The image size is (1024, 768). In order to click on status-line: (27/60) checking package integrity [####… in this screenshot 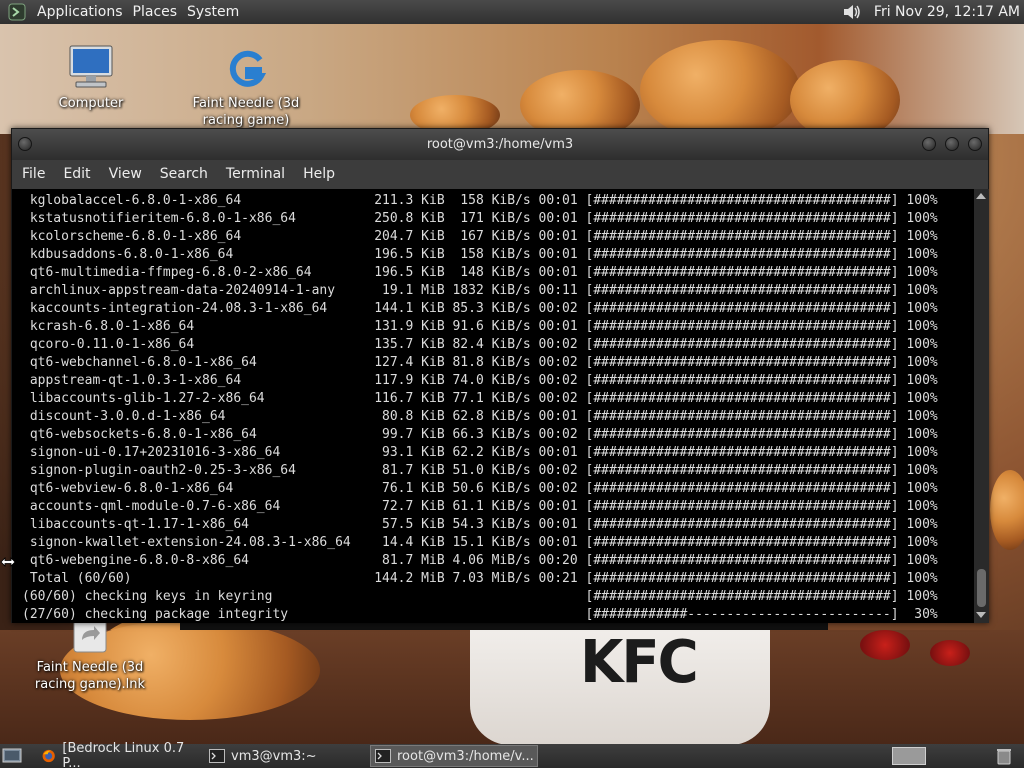, I will do `click(480, 614)`.